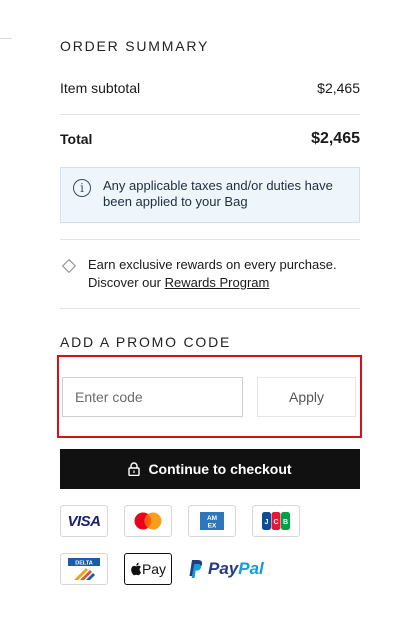 This screenshot has width=406, height=620. I want to click on visa-logo: VISA, so click(84, 521).